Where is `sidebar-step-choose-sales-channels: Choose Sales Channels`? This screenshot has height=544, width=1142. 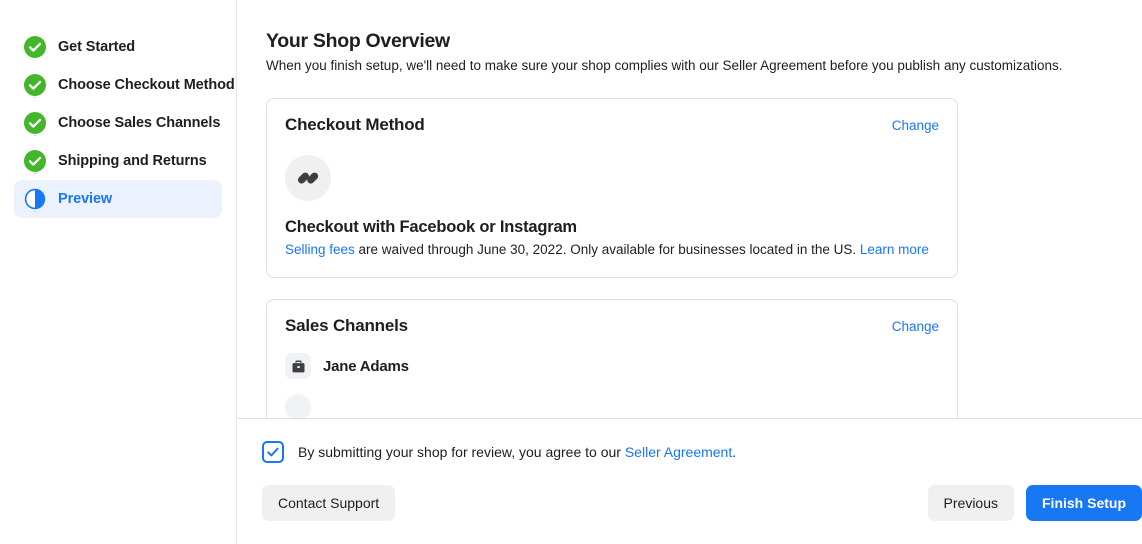 sidebar-step-choose-sales-channels: Choose Sales Channels is located at coordinates (118, 123).